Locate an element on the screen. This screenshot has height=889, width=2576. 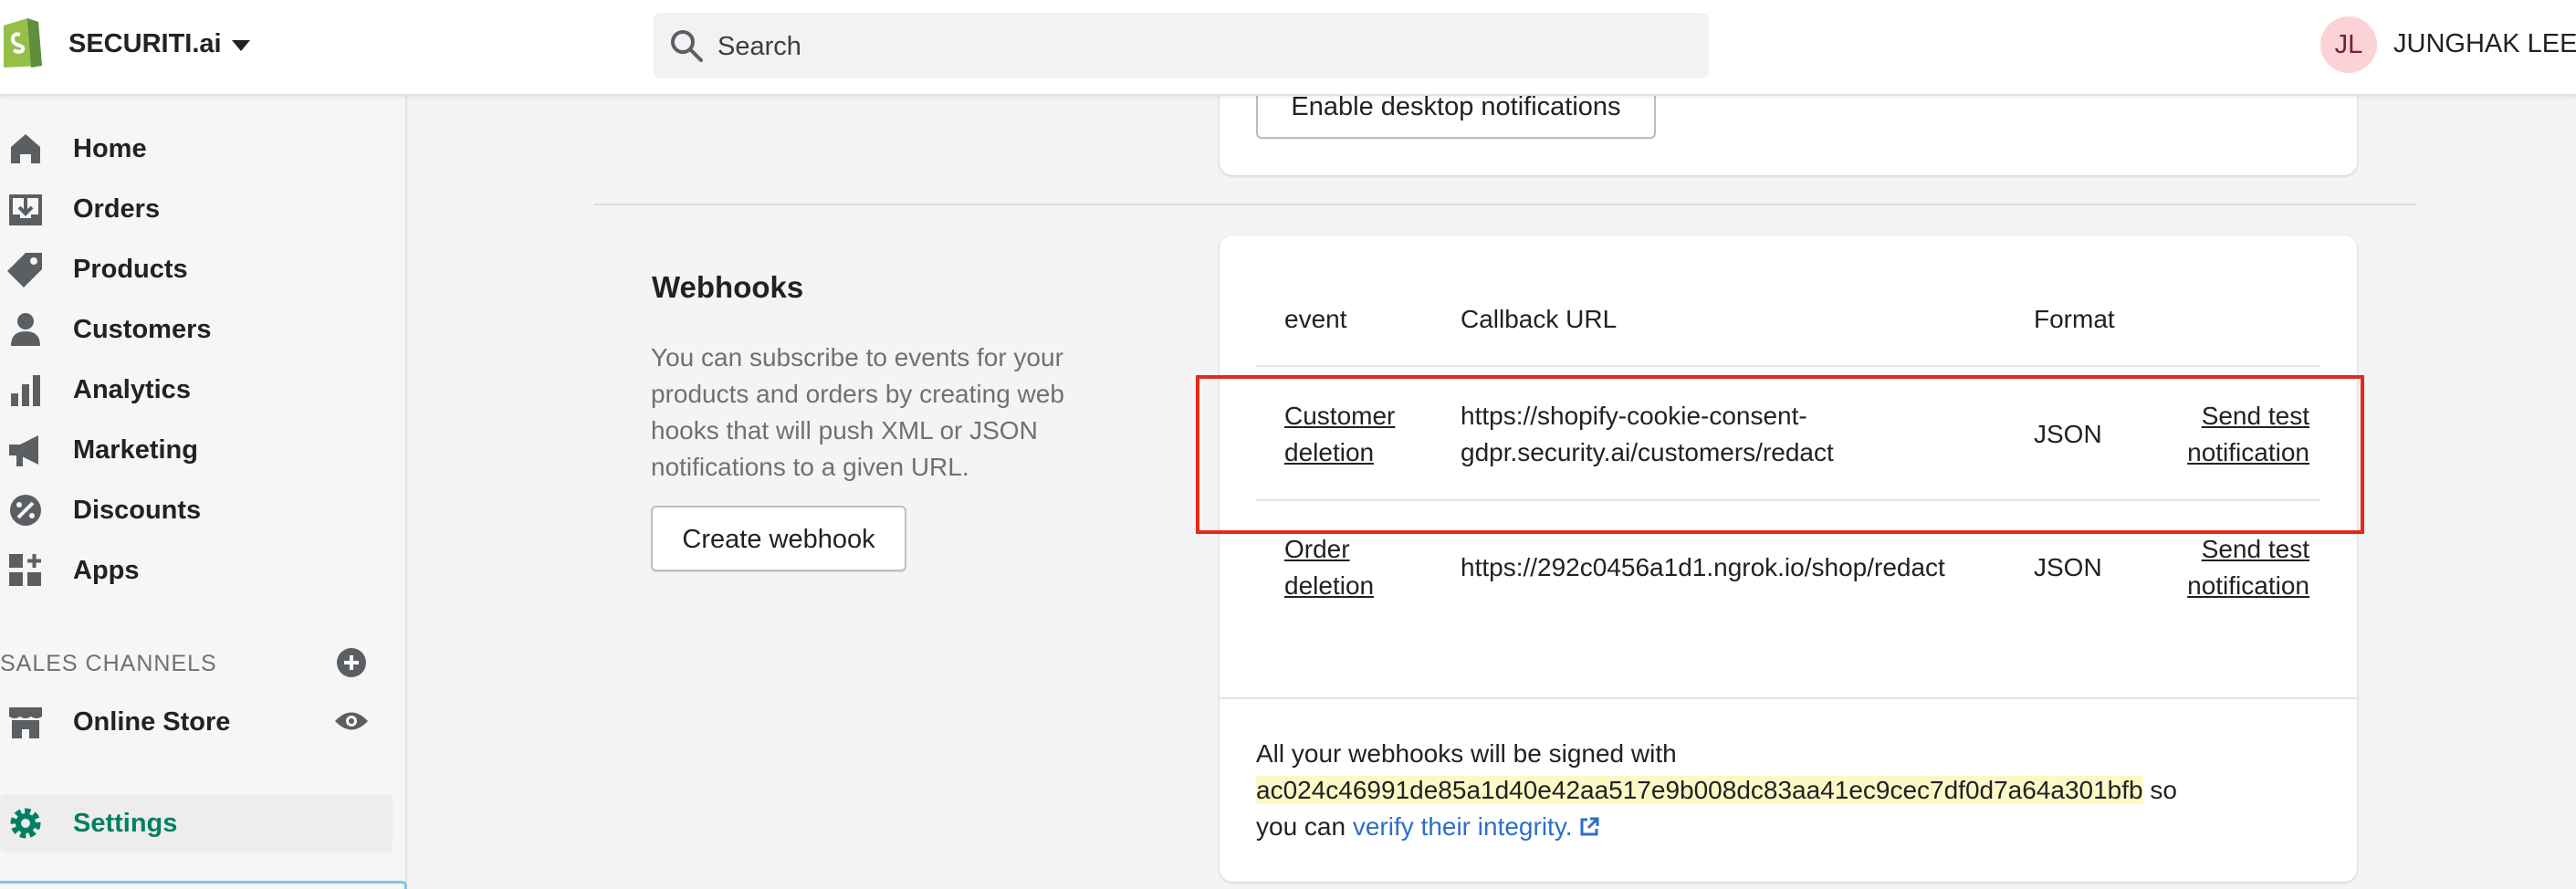
sidebar: Home Orders Products Customers Analytics is located at coordinates (203, 492).